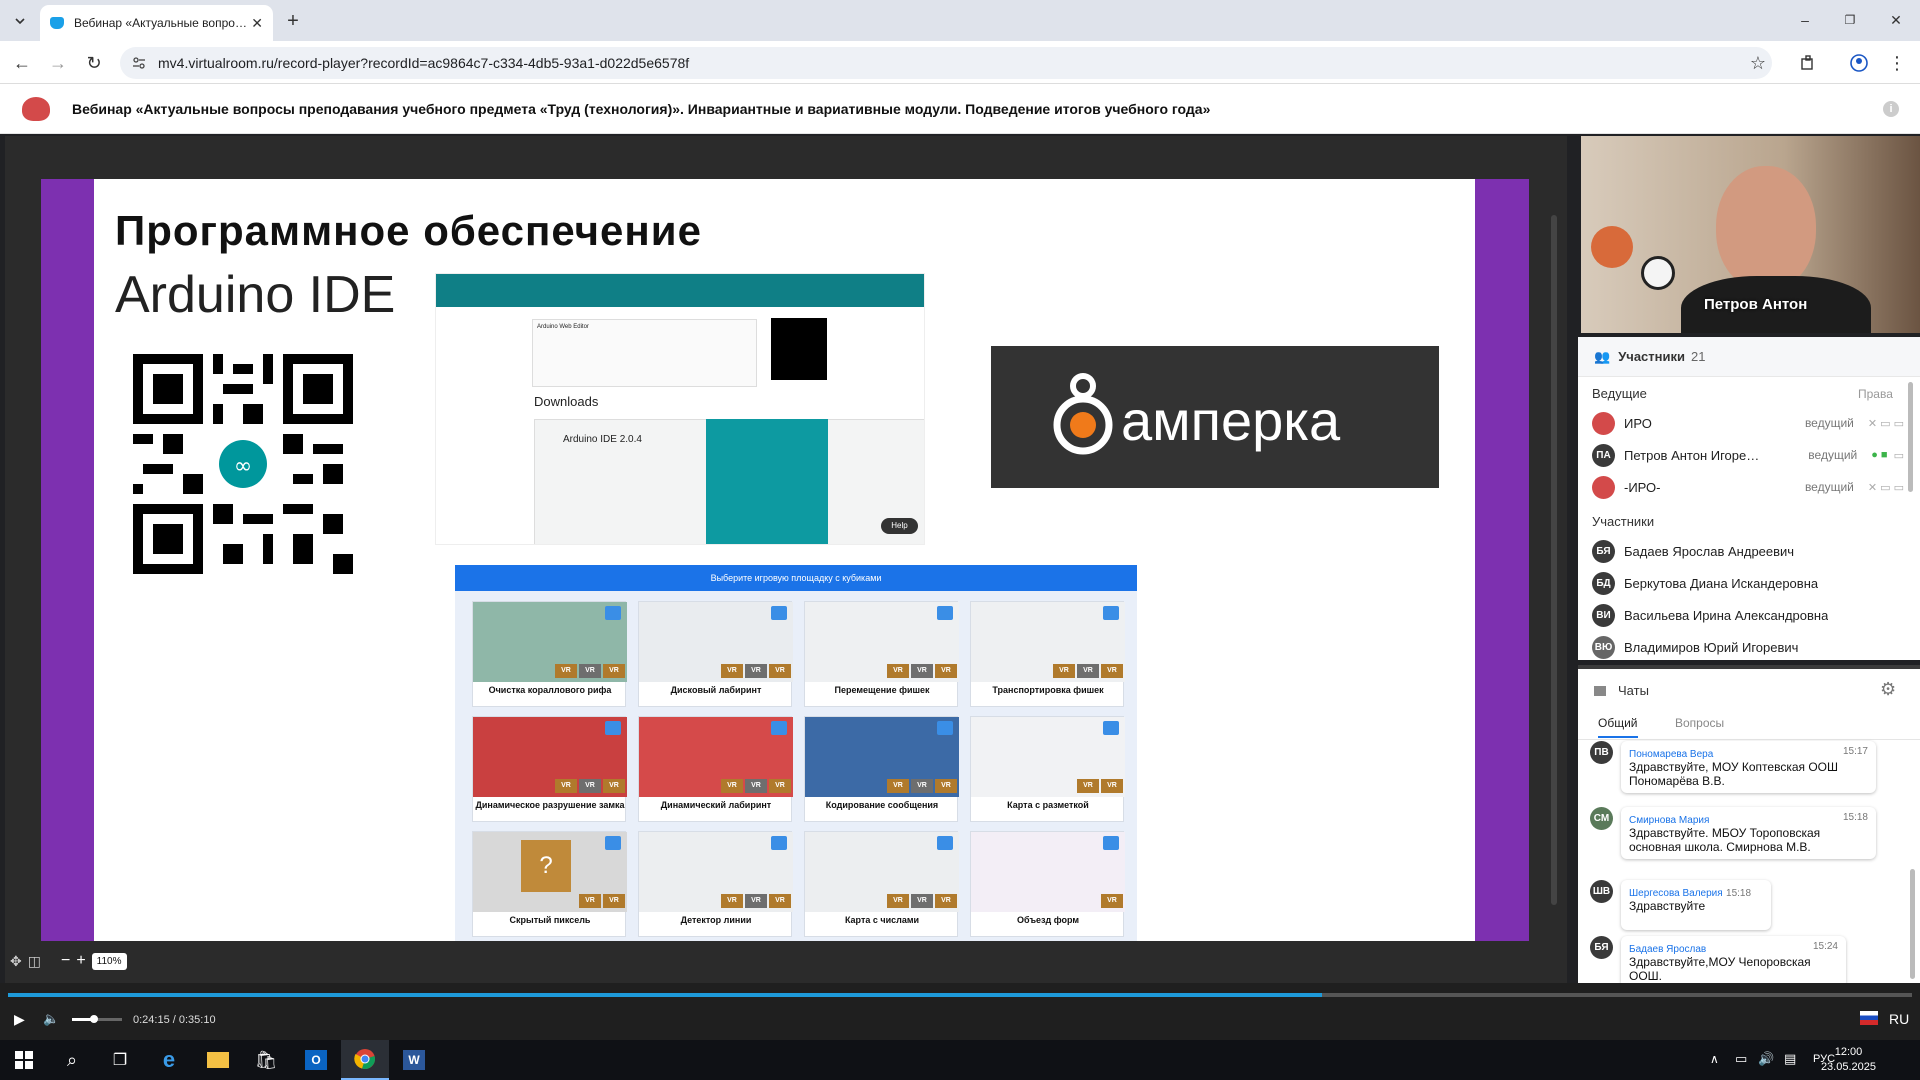 This screenshot has height=1080, width=1920. I want to click on host-name: ИРО, so click(1638, 423).